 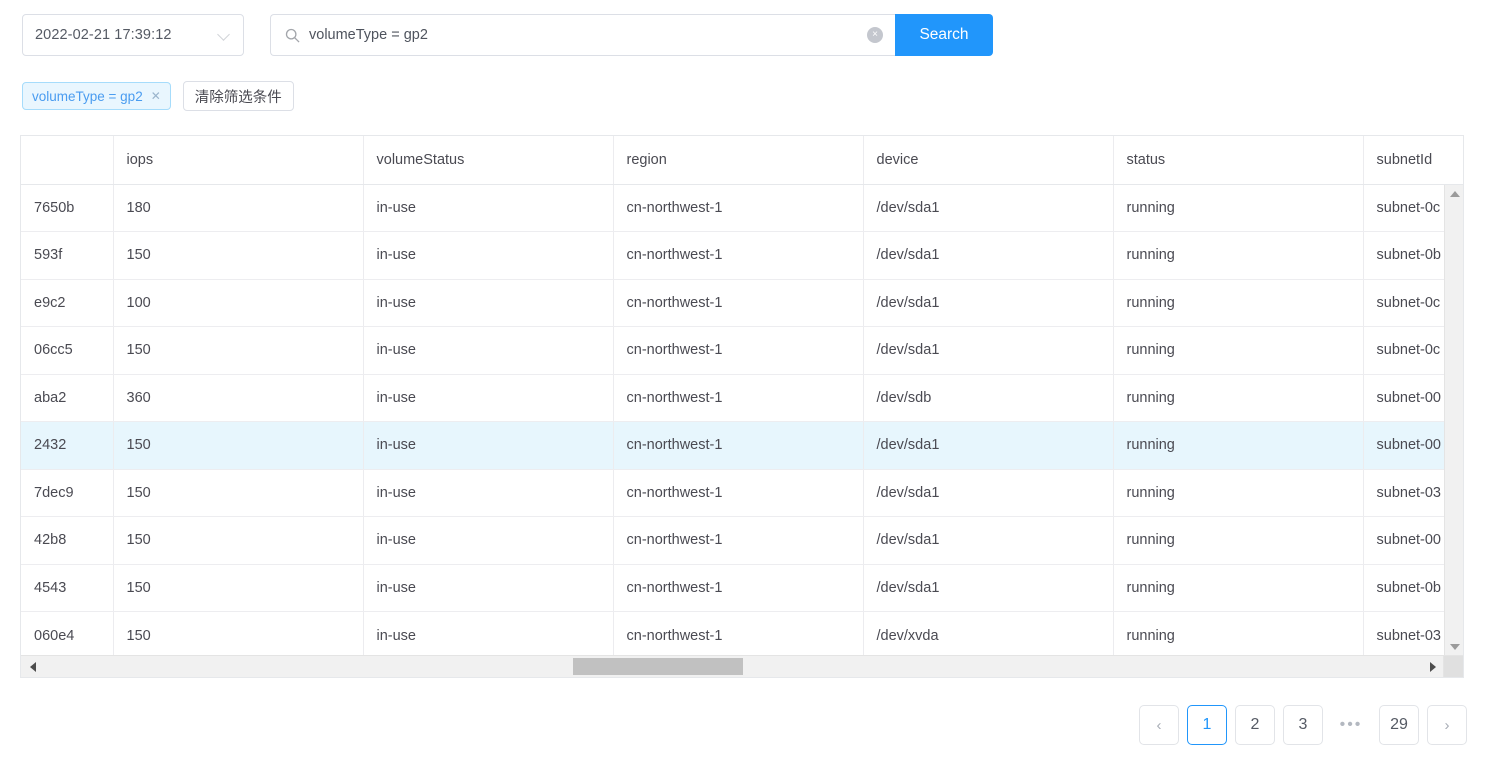 I want to click on pagination: ‹ 1 2 3 ••• 29 ›, so click(x=1303, y=725).